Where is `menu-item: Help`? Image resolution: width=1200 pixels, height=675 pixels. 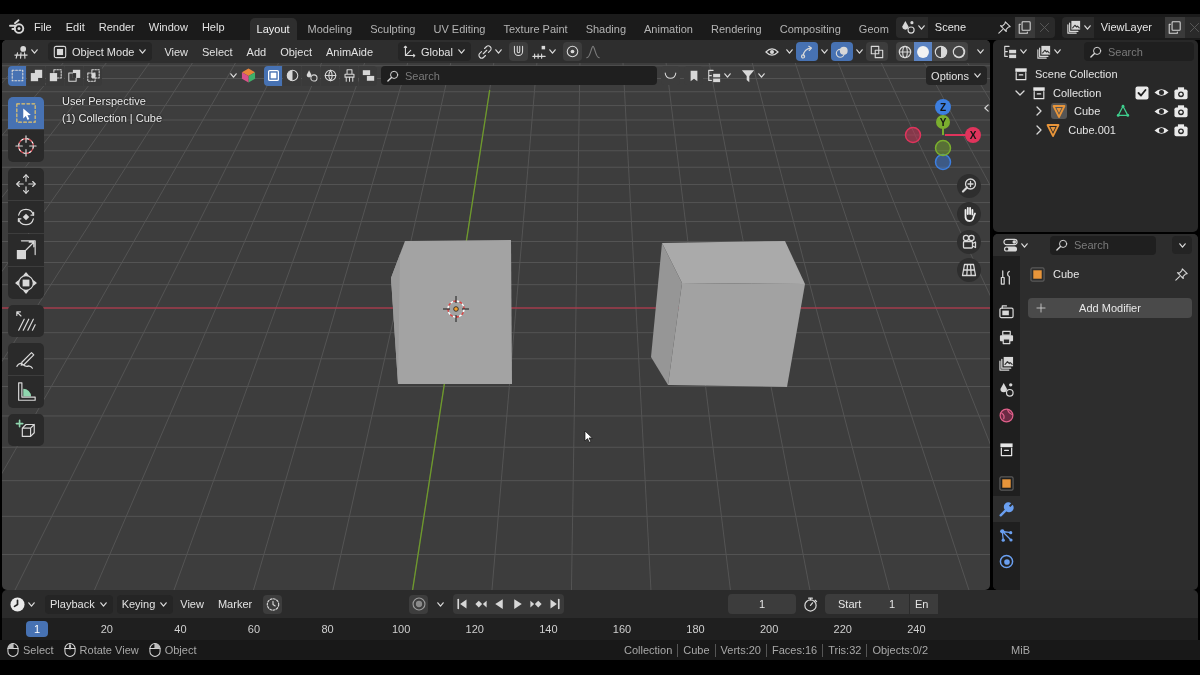
menu-item: Help is located at coordinates (213, 27).